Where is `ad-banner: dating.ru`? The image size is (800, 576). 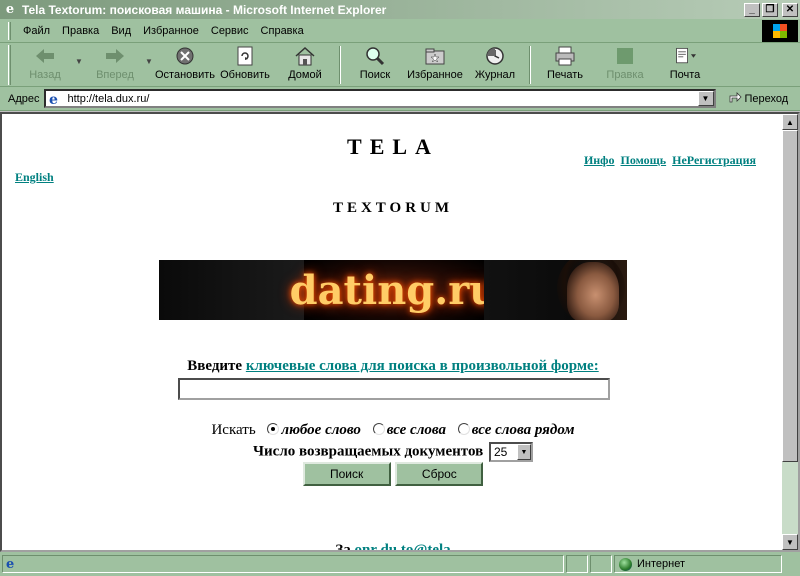
ad-banner: dating.ru is located at coordinates (393, 290).